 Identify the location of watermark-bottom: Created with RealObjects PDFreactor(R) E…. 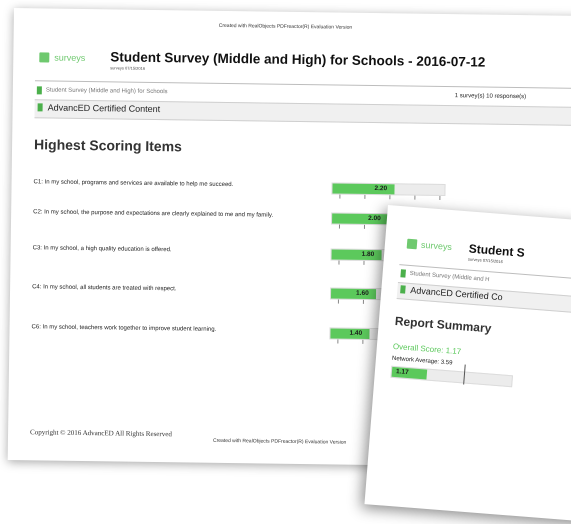
(279, 441).